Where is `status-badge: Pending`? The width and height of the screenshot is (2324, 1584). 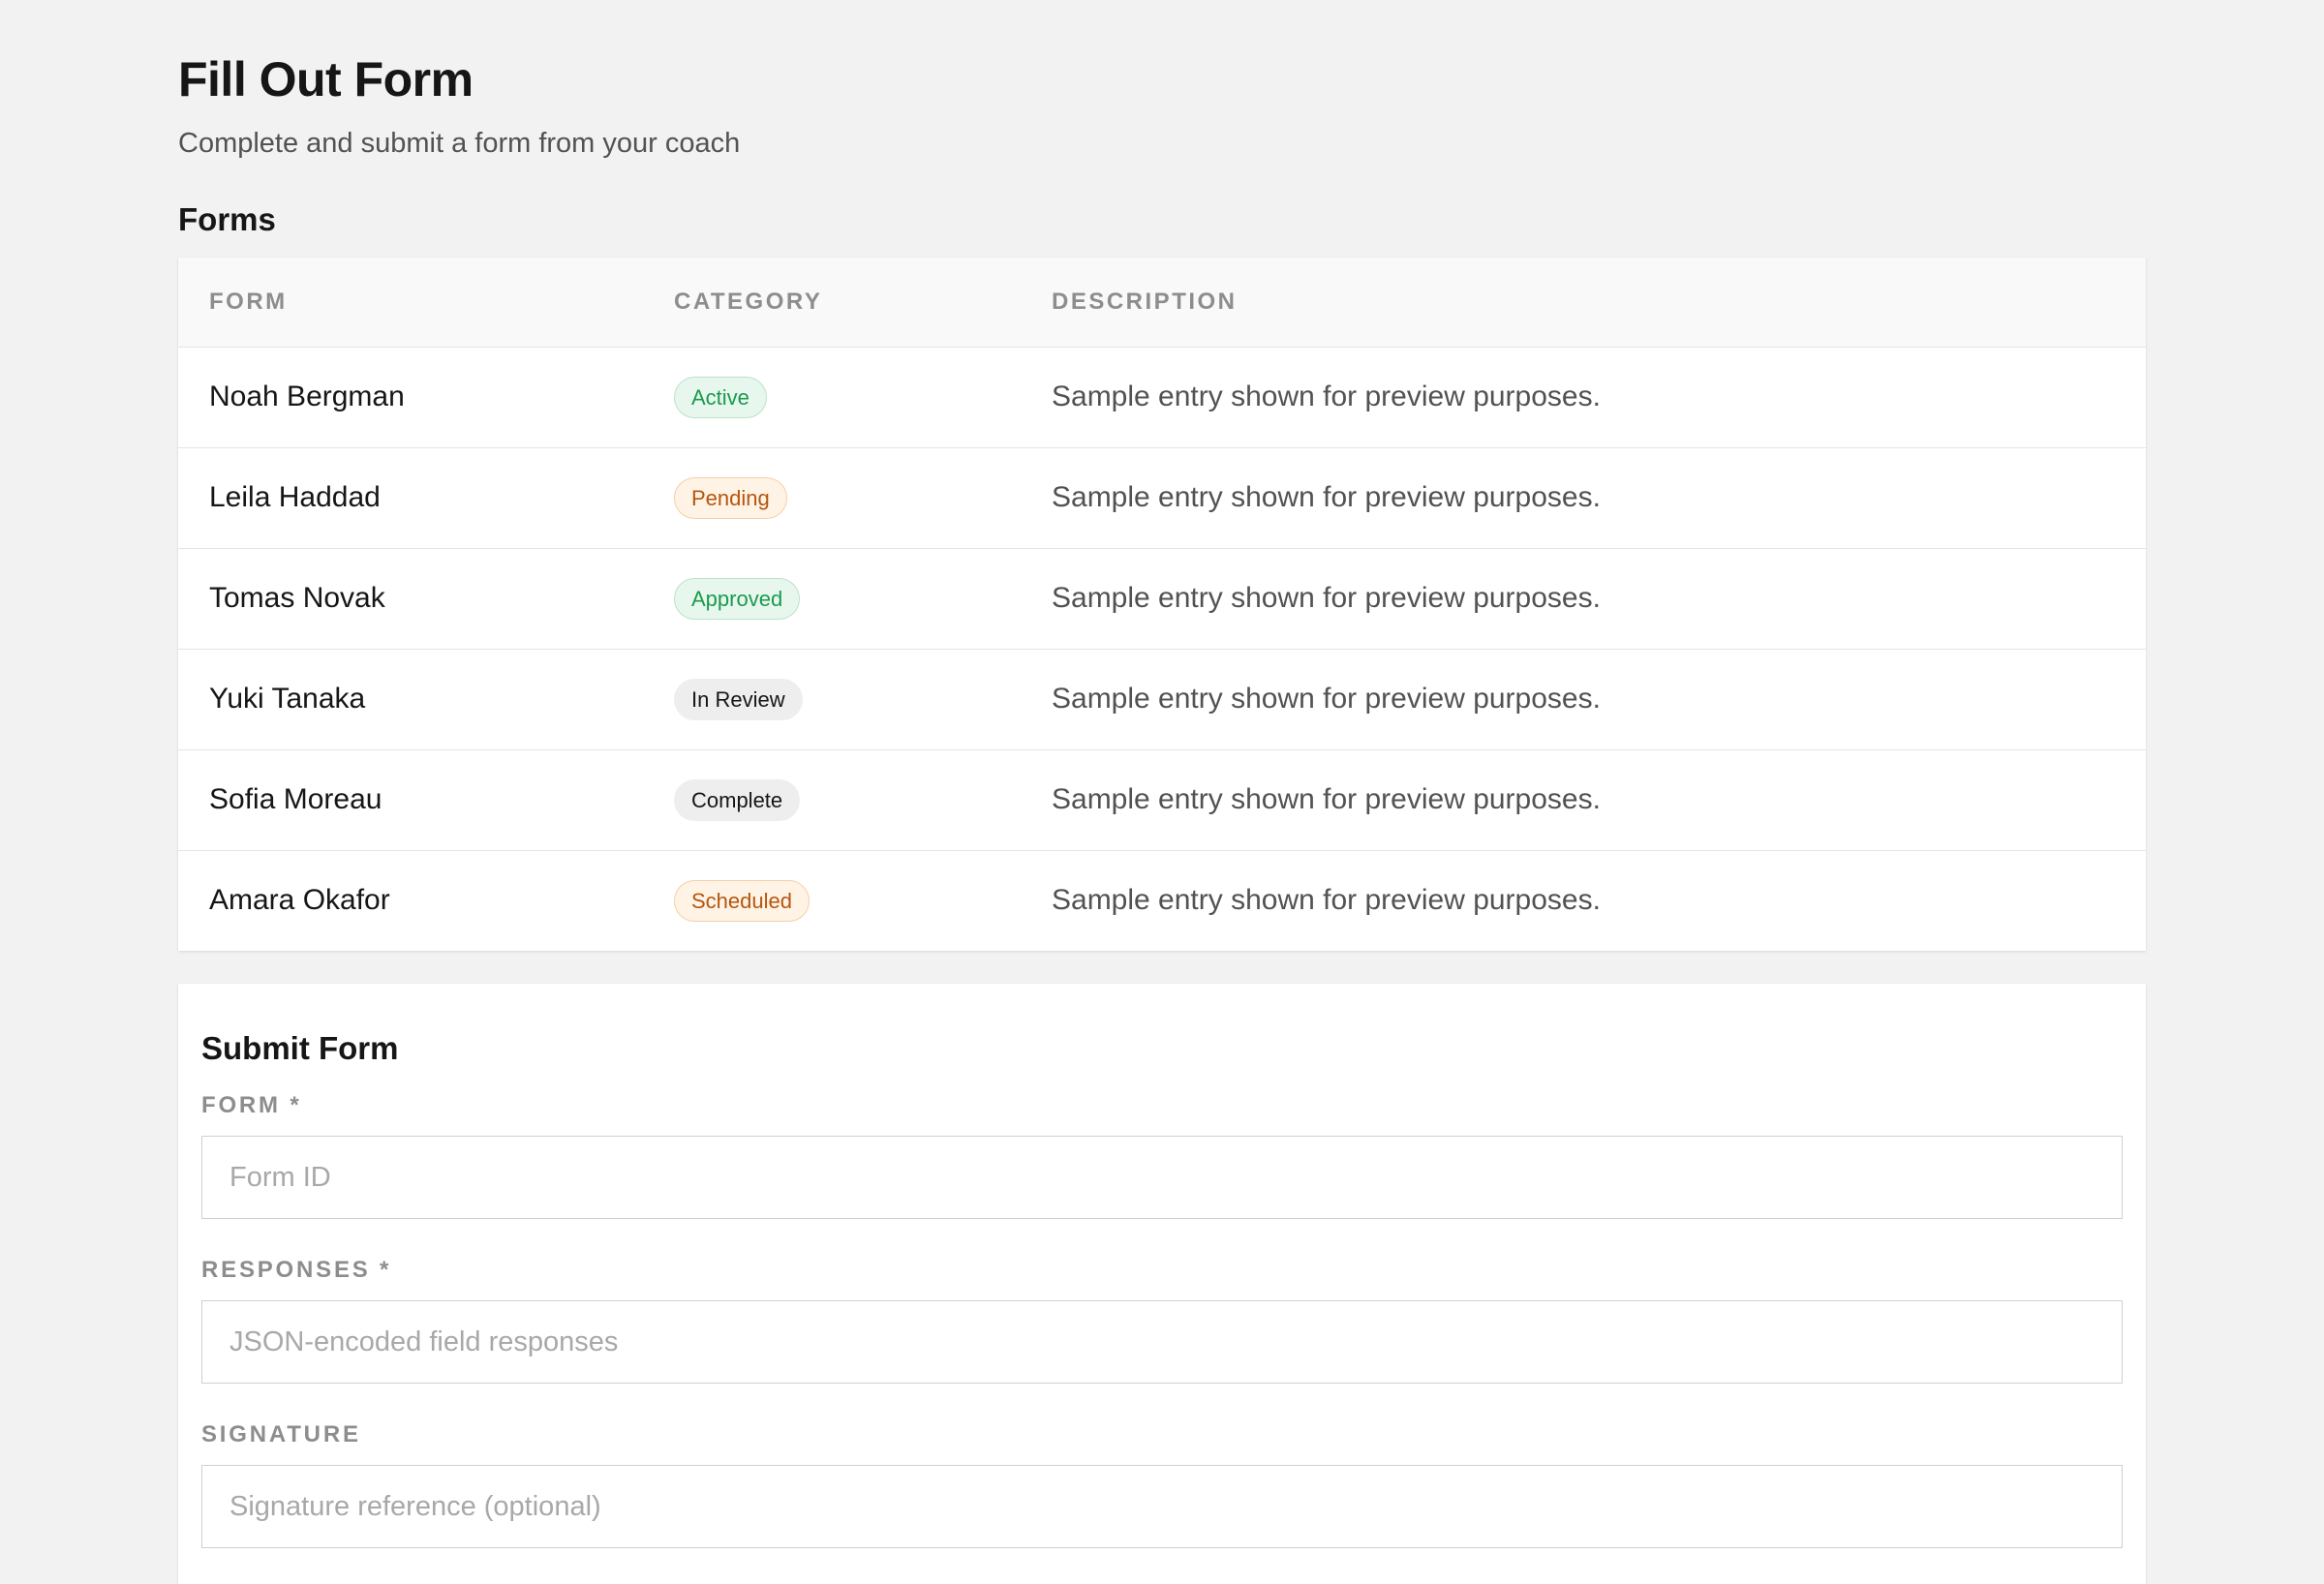
status-badge: Pending is located at coordinates (731, 498).